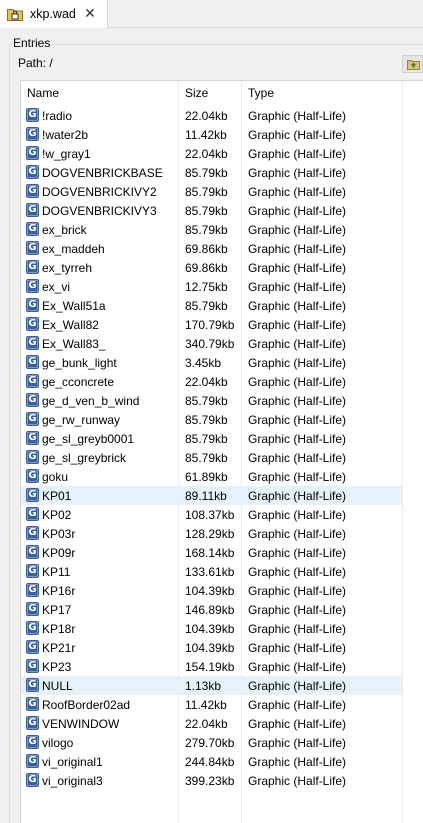 This screenshot has width=423, height=823. What do you see at coordinates (78, 382) in the screenshot?
I see `entry-name: ge_cconcrete` at bounding box center [78, 382].